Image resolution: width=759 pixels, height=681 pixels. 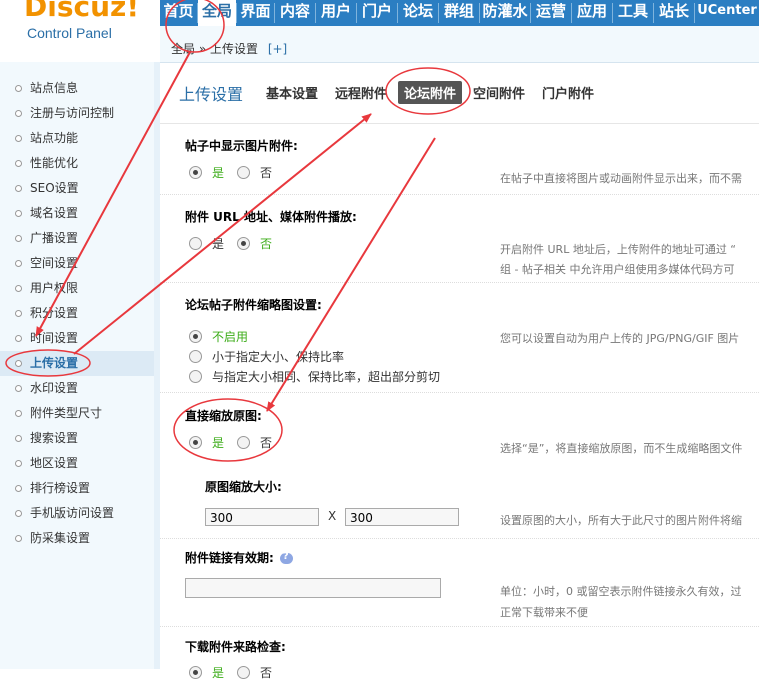 I want to click on nav-apps: 应用, so click(x=592, y=13).